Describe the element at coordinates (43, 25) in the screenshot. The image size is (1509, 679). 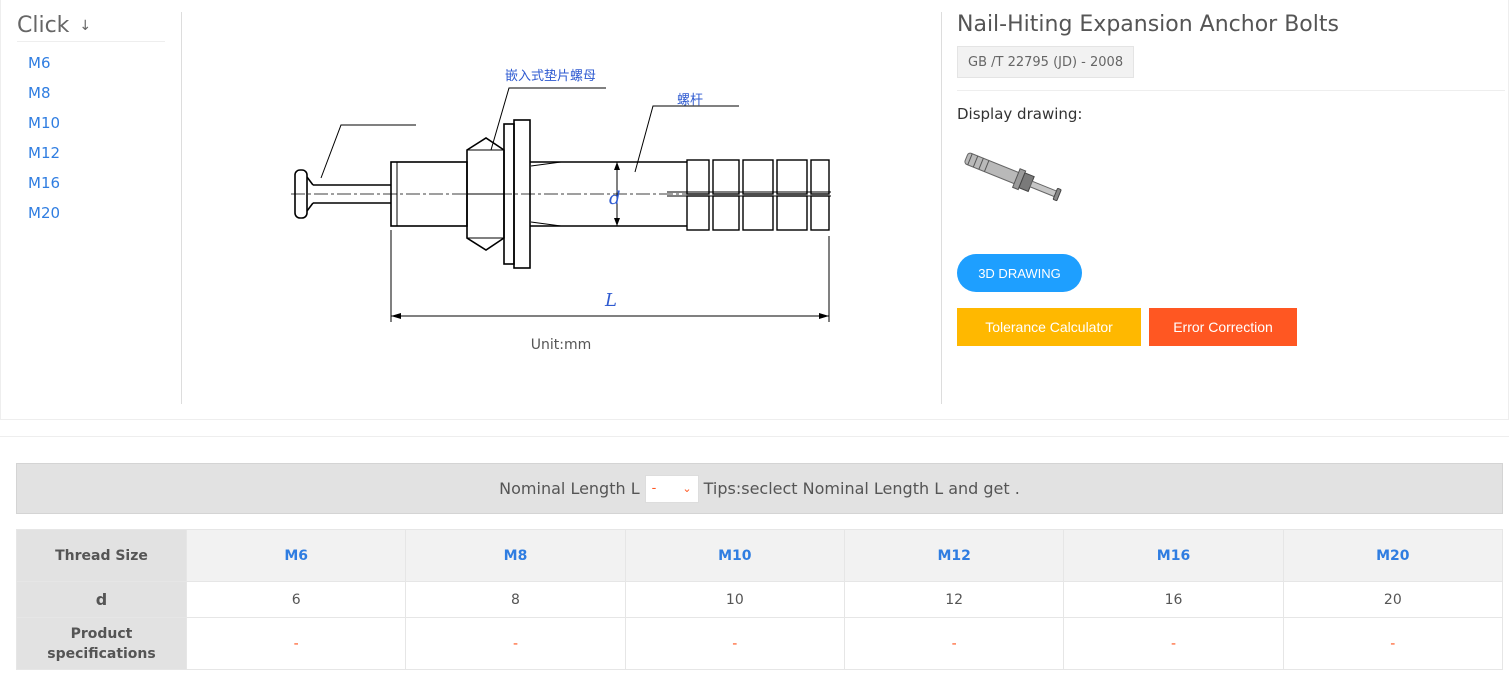
I see `size-nav-title: Click` at that location.